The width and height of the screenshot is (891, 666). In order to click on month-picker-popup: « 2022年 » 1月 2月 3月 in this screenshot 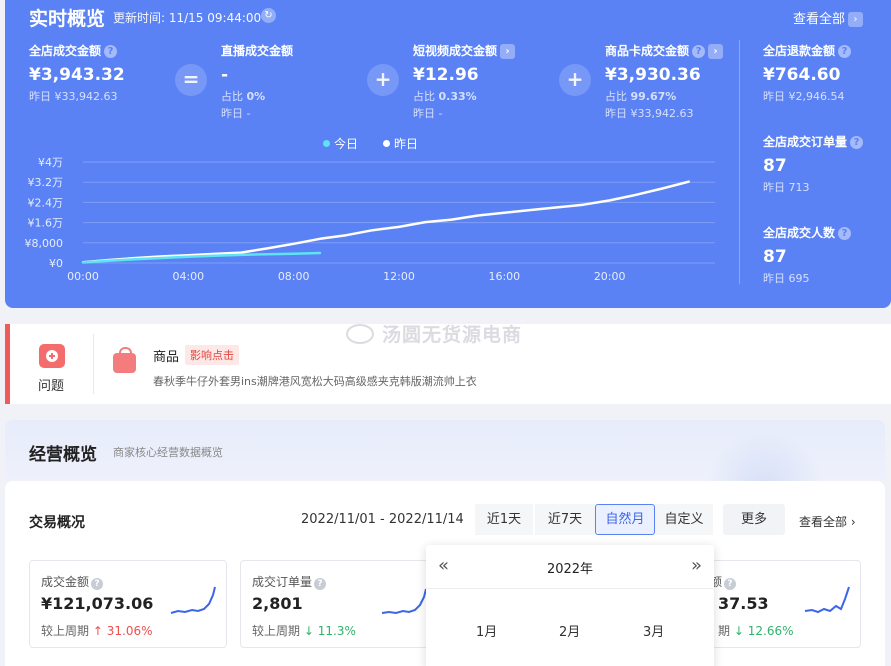, I will do `click(570, 605)`.